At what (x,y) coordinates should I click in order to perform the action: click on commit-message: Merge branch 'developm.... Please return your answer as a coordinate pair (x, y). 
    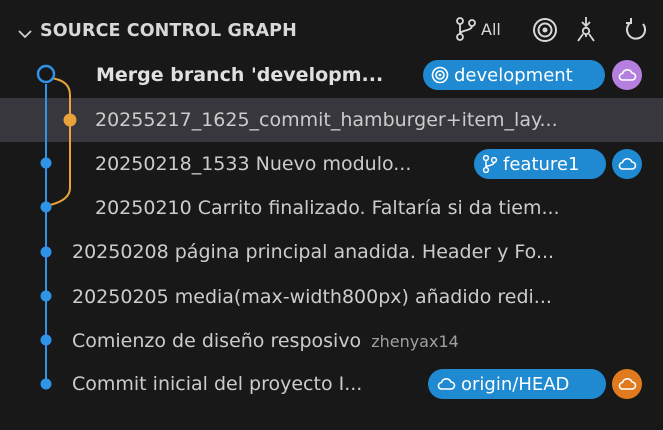
    Looking at the image, I should click on (240, 75).